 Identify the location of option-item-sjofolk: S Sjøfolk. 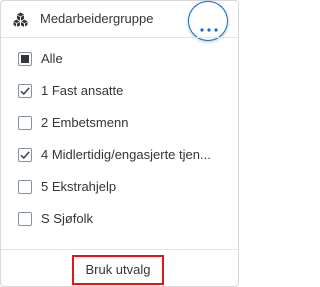
(119, 219).